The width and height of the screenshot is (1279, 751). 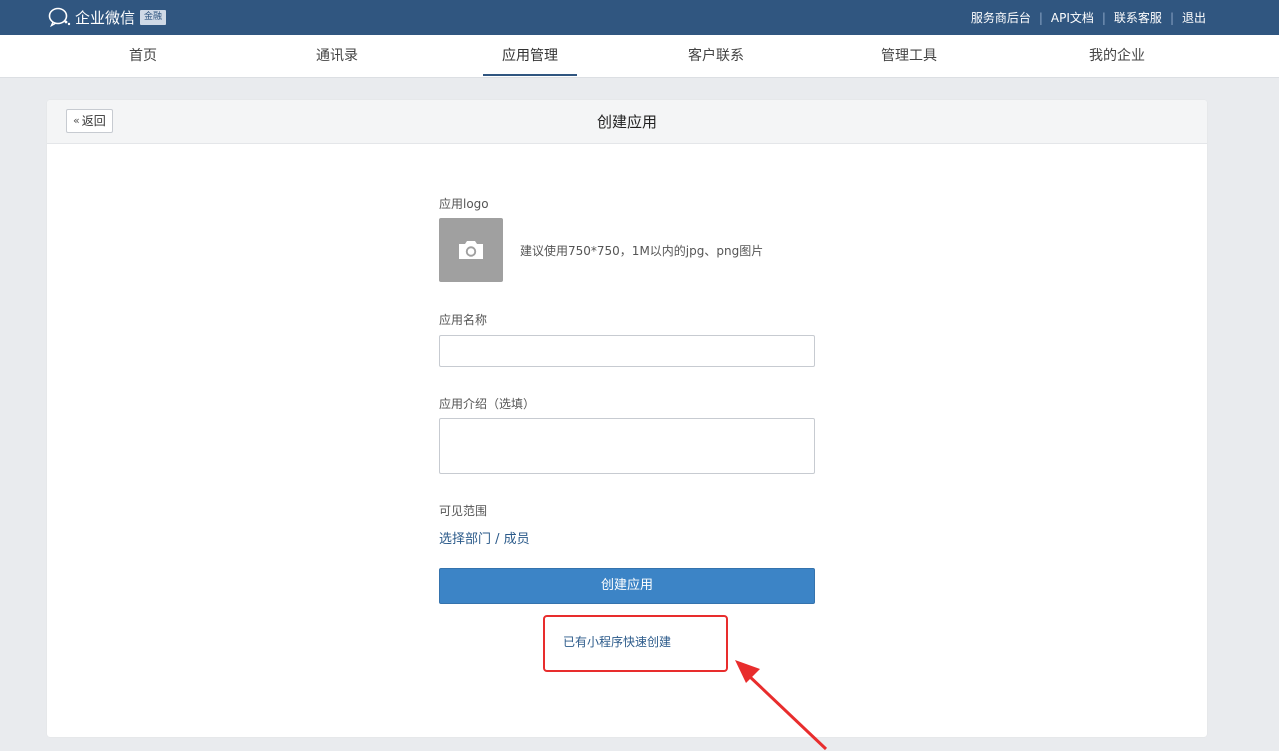 I want to click on nav-item-app-management: 应用管理, so click(x=530, y=56).